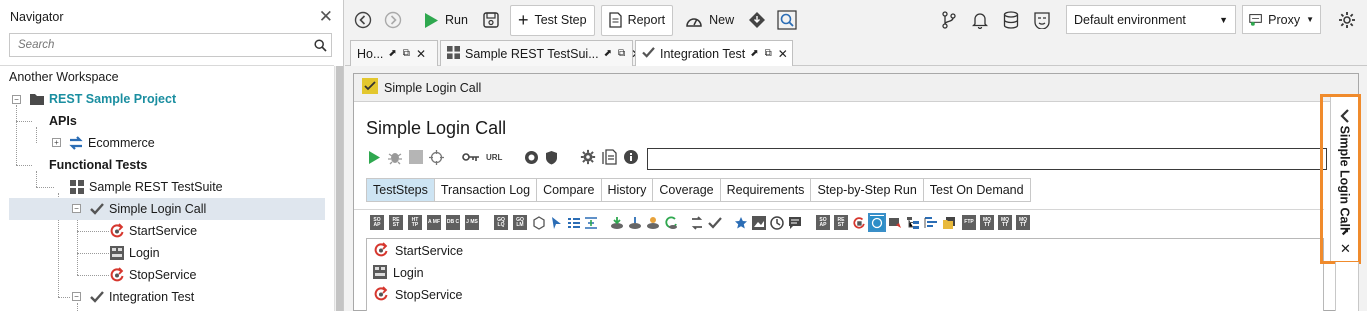 The image size is (1367, 311). I want to click on add-test-step-button: + Test Step, so click(552, 20).